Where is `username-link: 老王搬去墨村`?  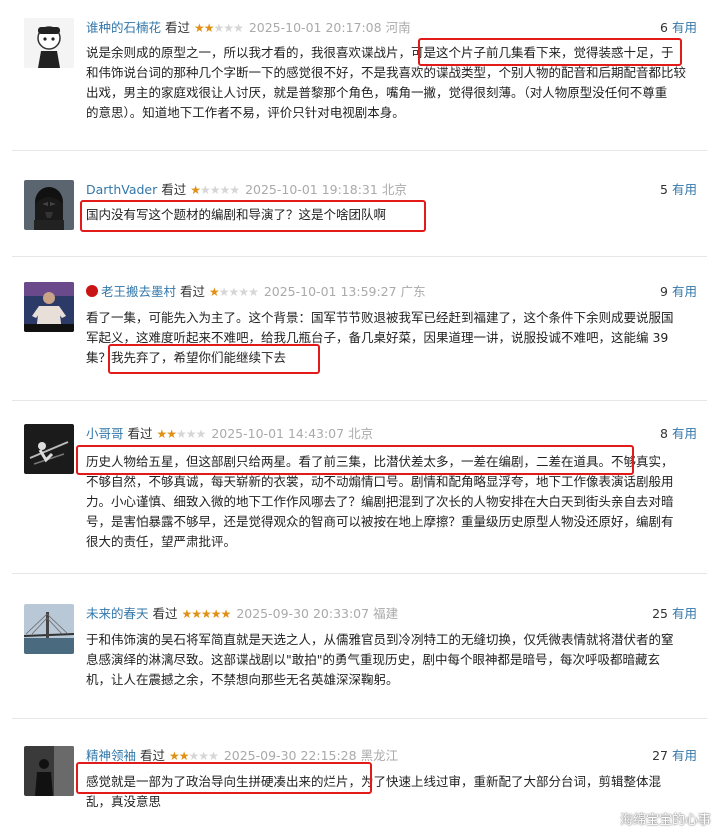 username-link: 老王搬去墨村 is located at coordinates (131, 291).